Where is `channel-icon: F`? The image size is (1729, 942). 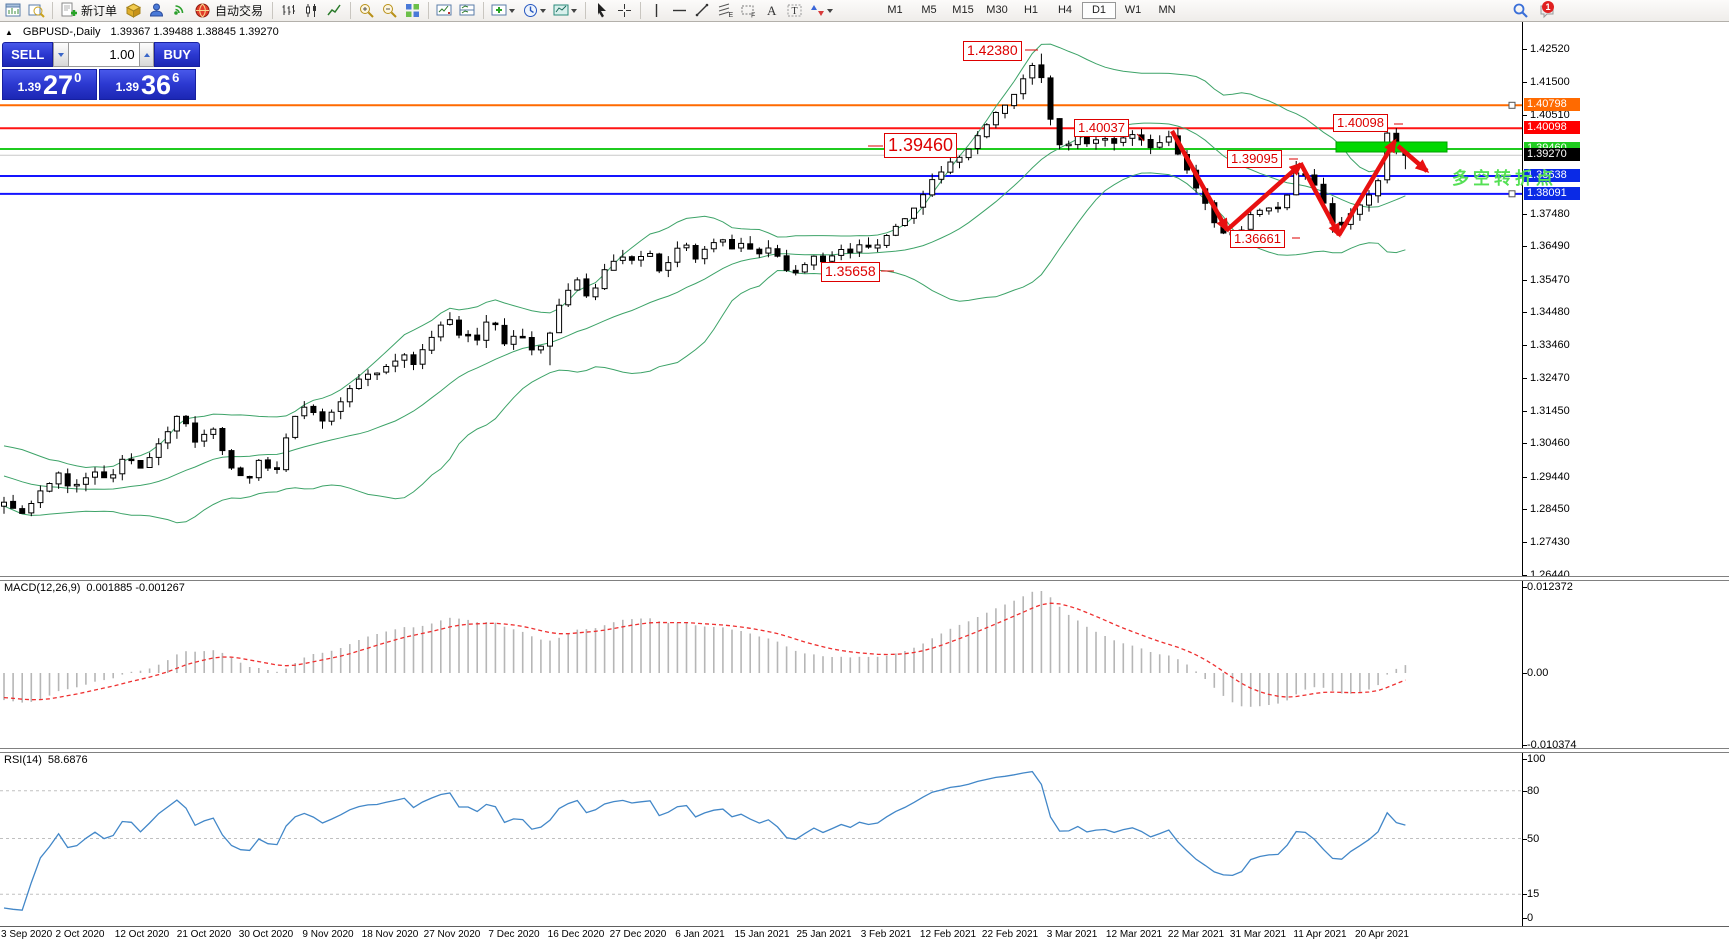
channel-icon: F is located at coordinates (748, 10).